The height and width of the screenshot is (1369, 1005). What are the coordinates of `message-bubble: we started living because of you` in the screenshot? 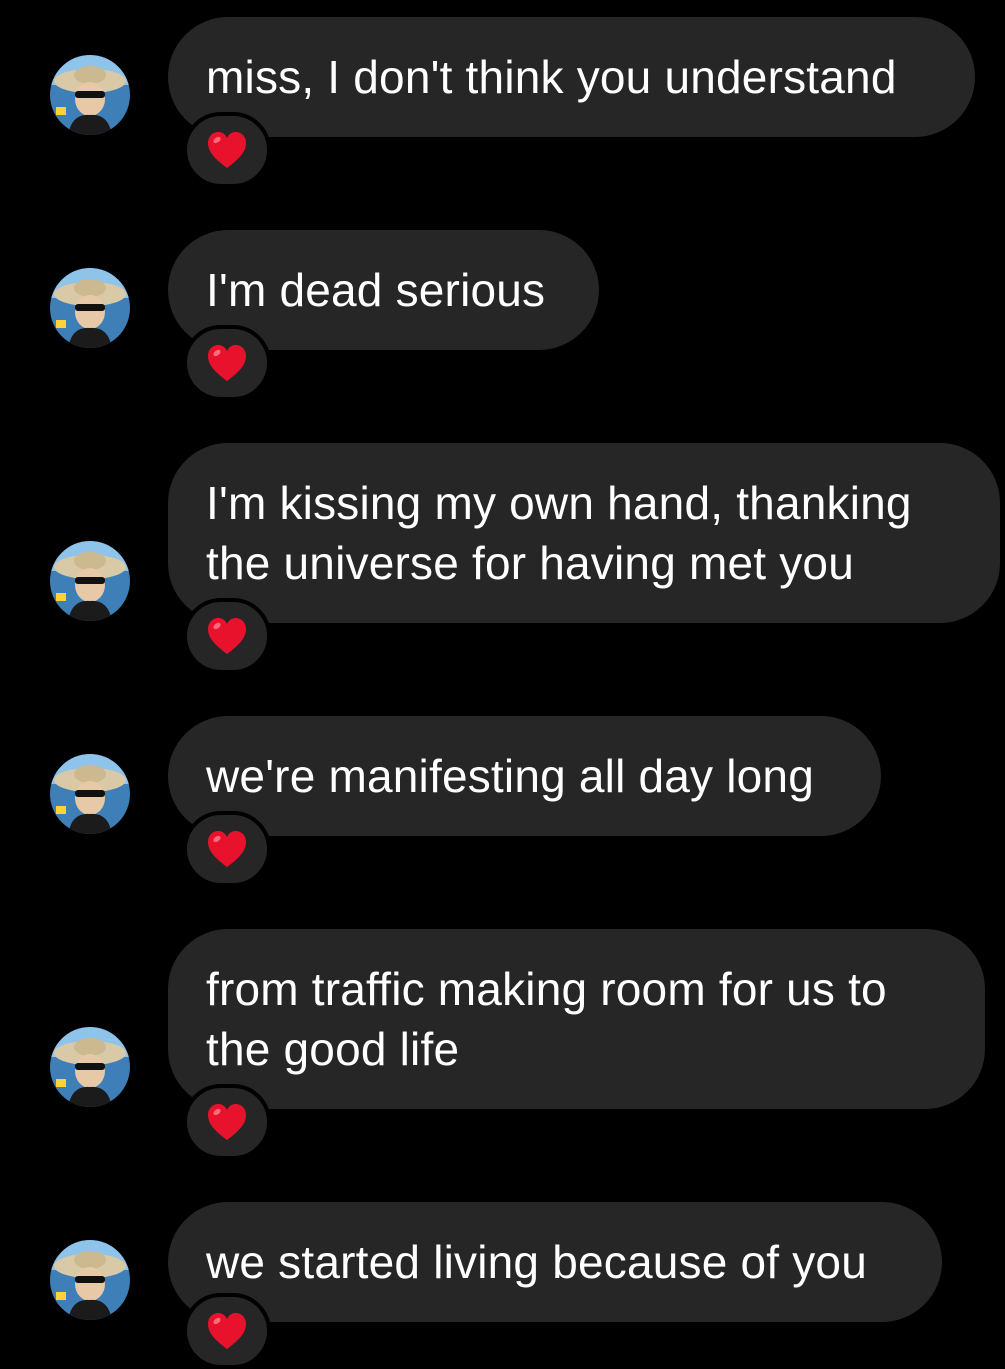 It's located at (555, 1262).